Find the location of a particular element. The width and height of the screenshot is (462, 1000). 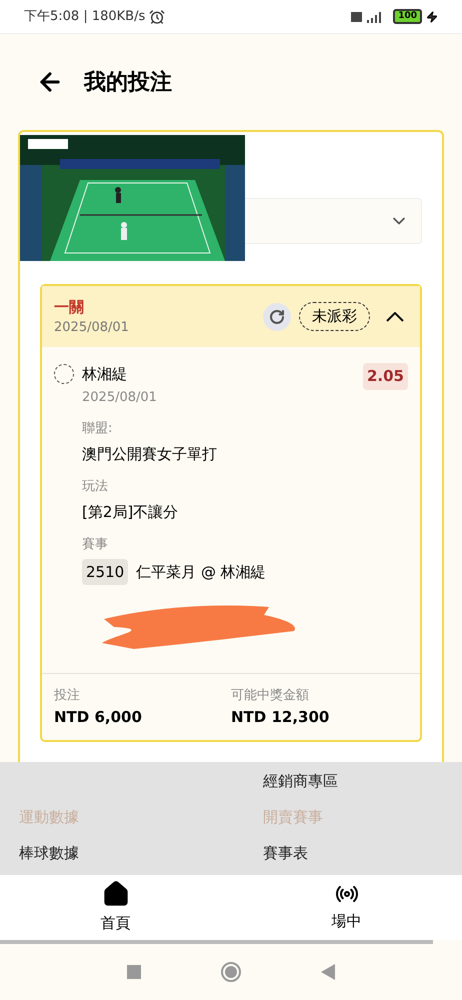

menu-link: 賽事表 is located at coordinates (285, 853).